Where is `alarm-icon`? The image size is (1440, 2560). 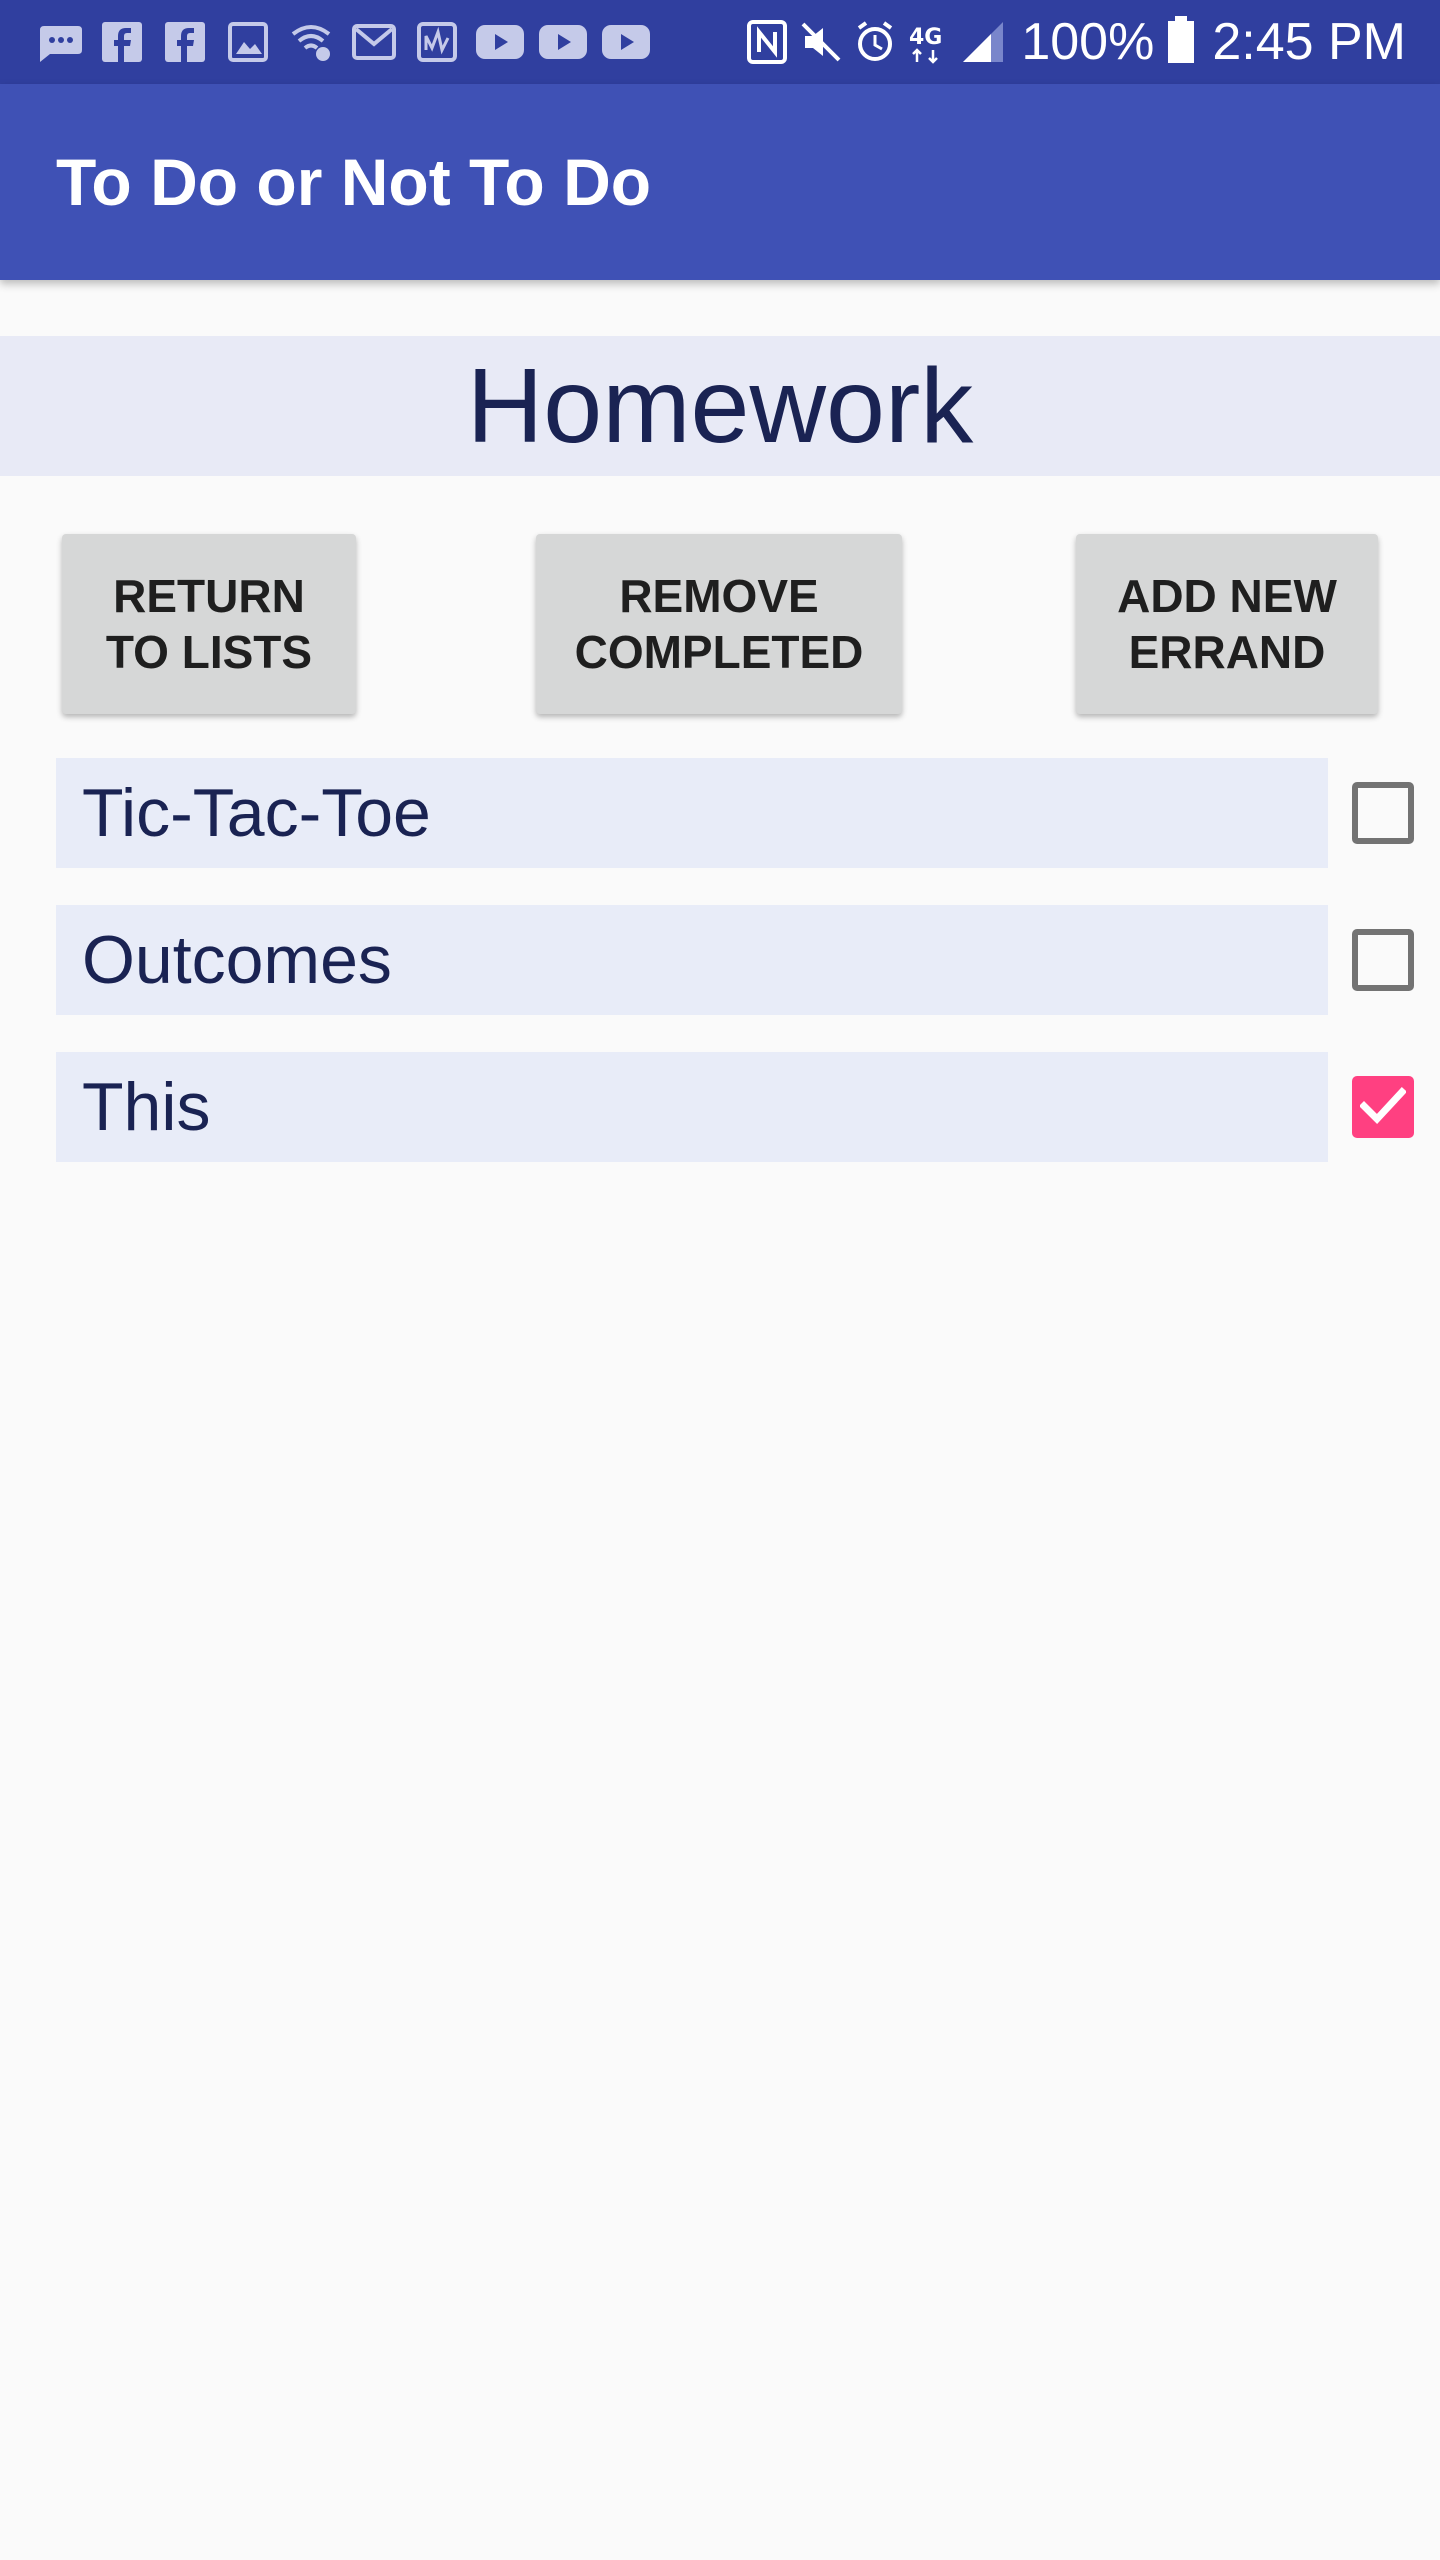
alarm-icon is located at coordinates (875, 42).